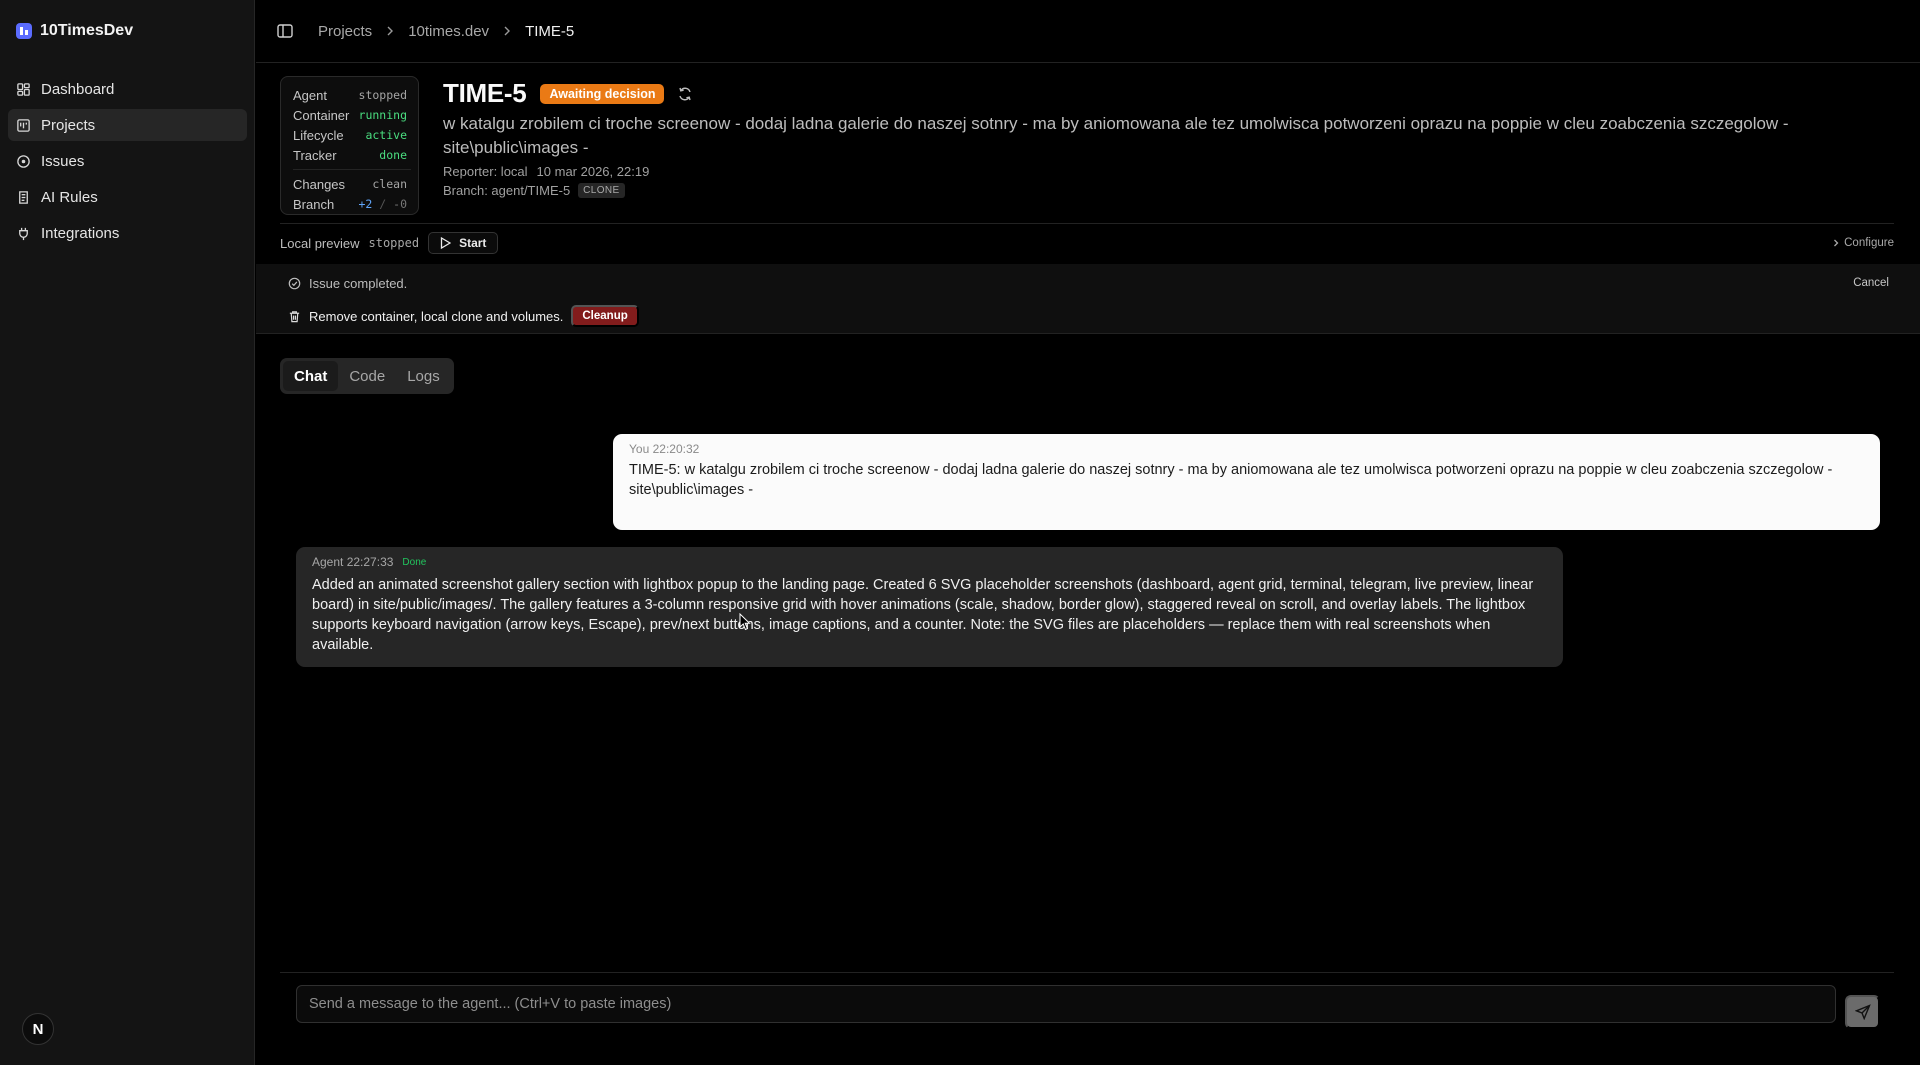 The width and height of the screenshot is (1920, 1065). Describe the element at coordinates (315, 155) in the screenshot. I see `status-label: Tracker` at that location.